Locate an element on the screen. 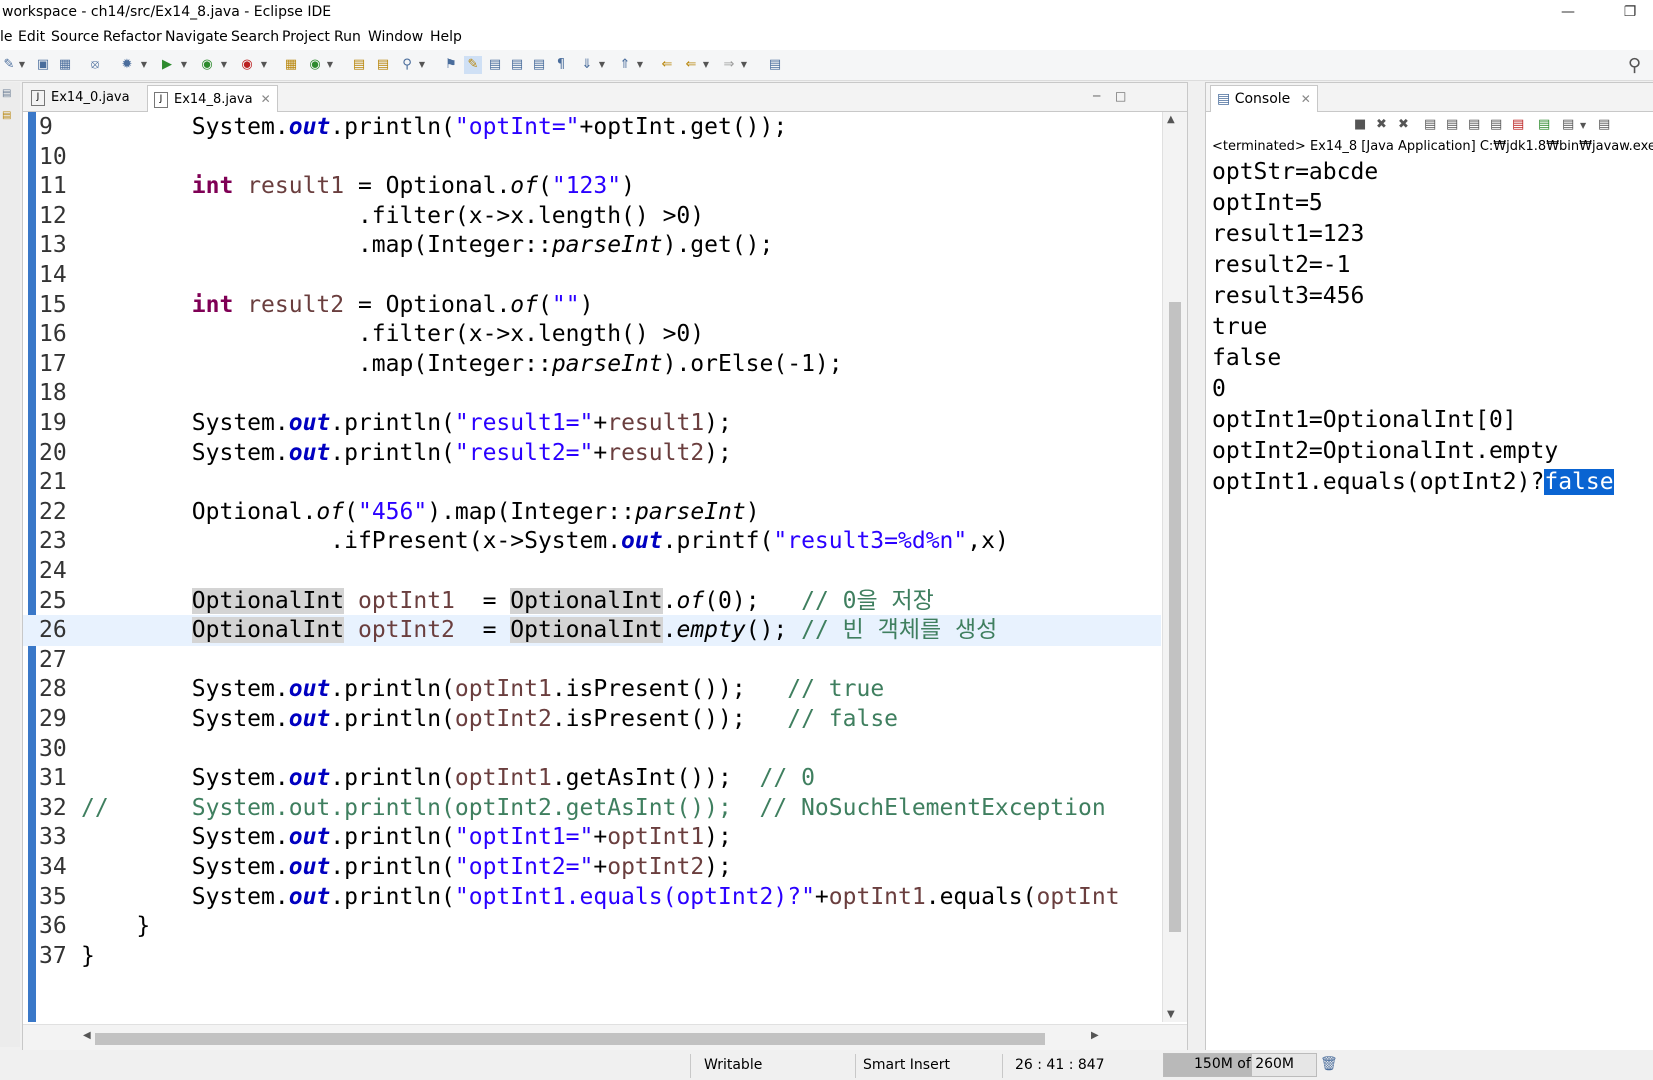  scroll-right-icon: ▶ is located at coordinates (1095, 1035).